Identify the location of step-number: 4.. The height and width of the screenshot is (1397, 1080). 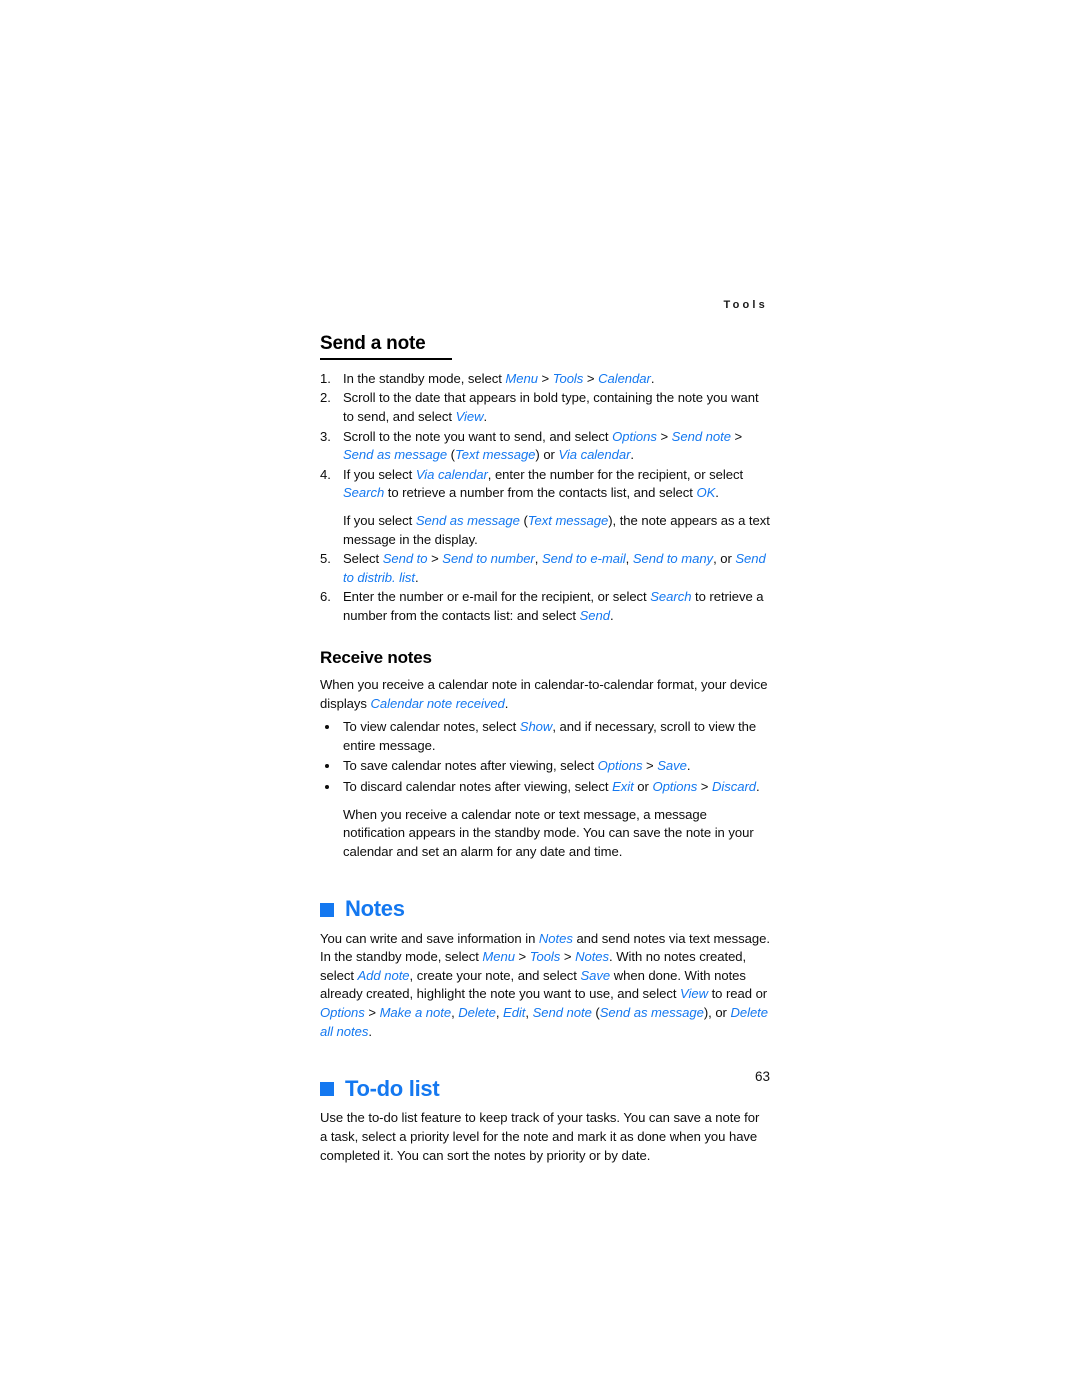
(325, 474).